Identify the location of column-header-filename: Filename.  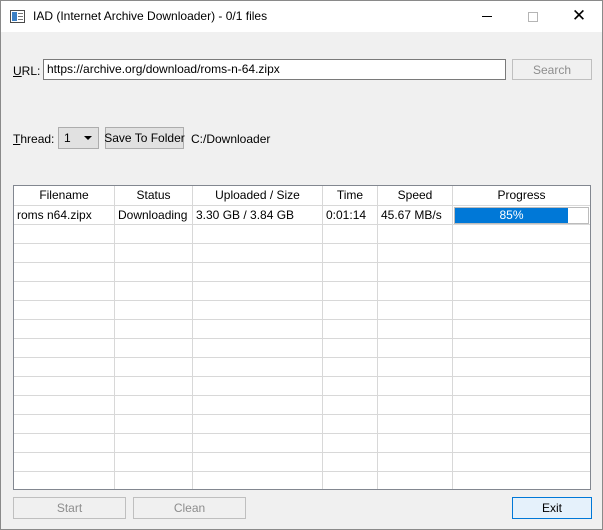
(64, 196).